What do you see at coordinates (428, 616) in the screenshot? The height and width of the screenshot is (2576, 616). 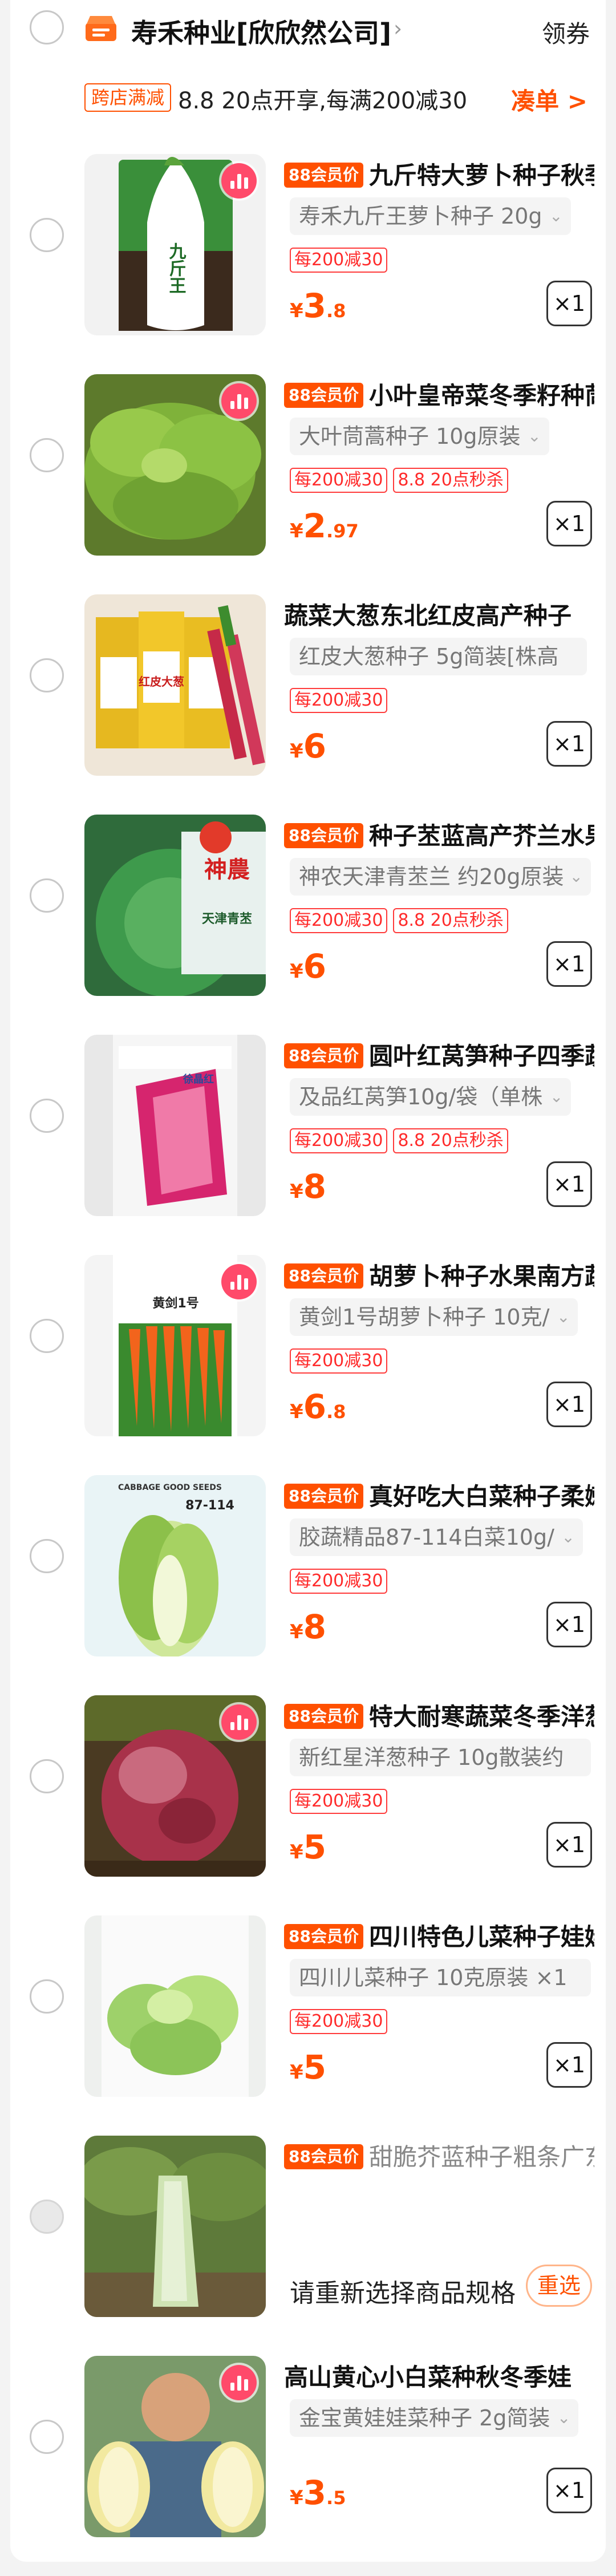 I see `item-title-text: 蔬菜大葱东北红皮高产种子` at bounding box center [428, 616].